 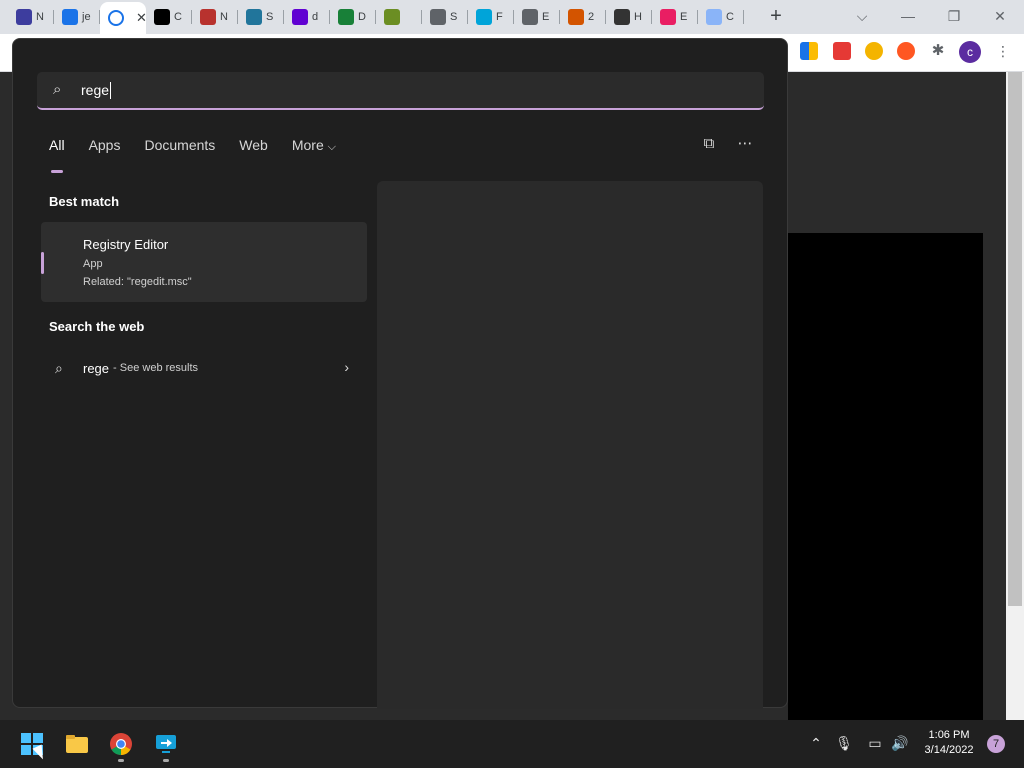 I want to click on clock-time: 1:06 PM, so click(x=949, y=735).